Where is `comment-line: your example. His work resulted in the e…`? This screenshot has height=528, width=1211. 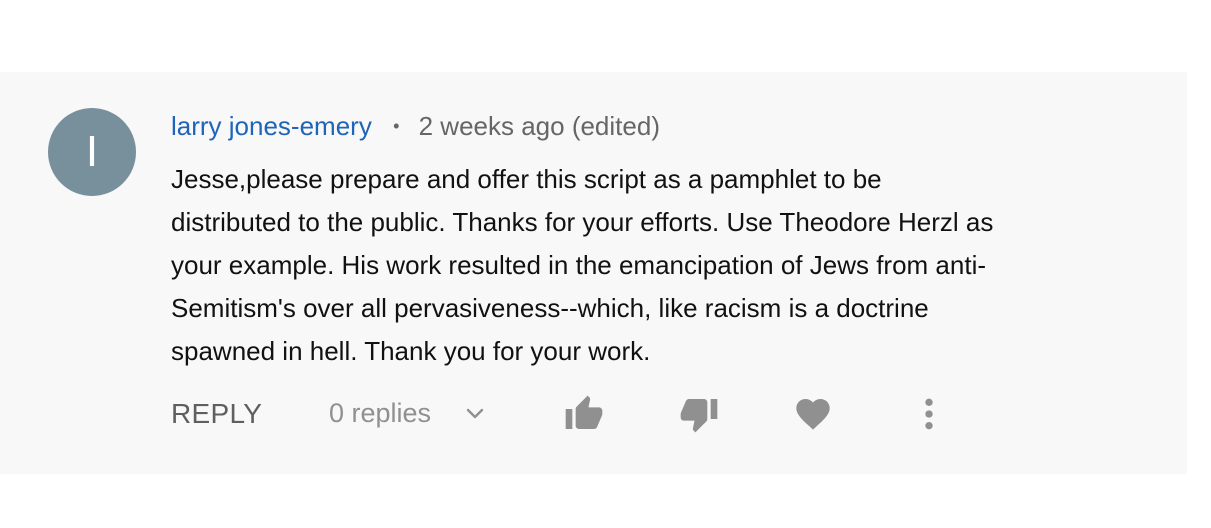
comment-line: your example. His work resulted in the e… is located at coordinates (579, 265).